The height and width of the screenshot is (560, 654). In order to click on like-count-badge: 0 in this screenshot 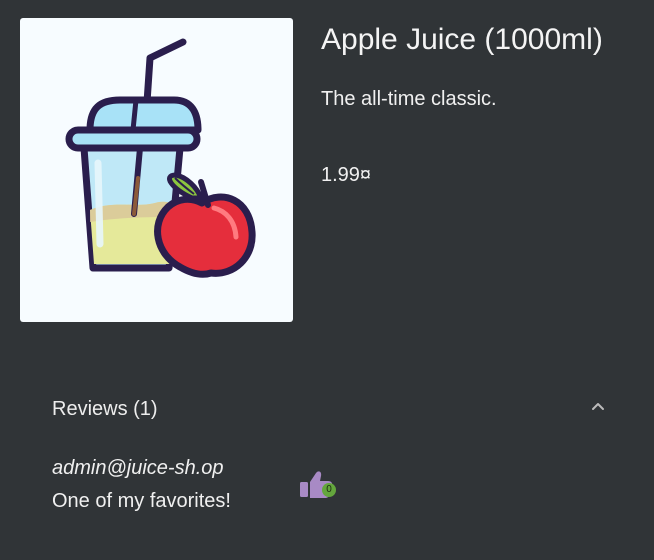, I will do `click(329, 490)`.